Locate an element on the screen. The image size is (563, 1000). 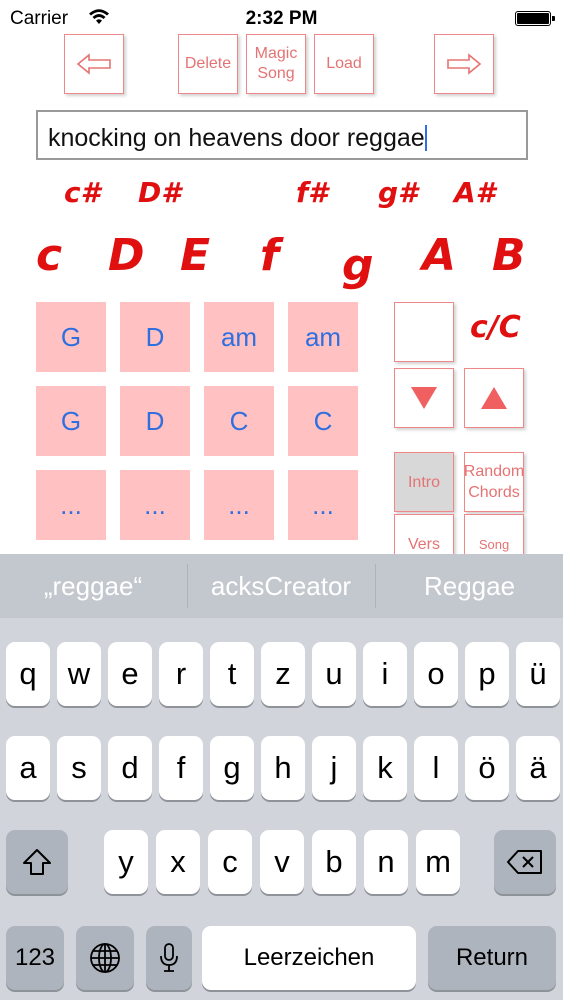
globe-key is located at coordinates (105, 958).